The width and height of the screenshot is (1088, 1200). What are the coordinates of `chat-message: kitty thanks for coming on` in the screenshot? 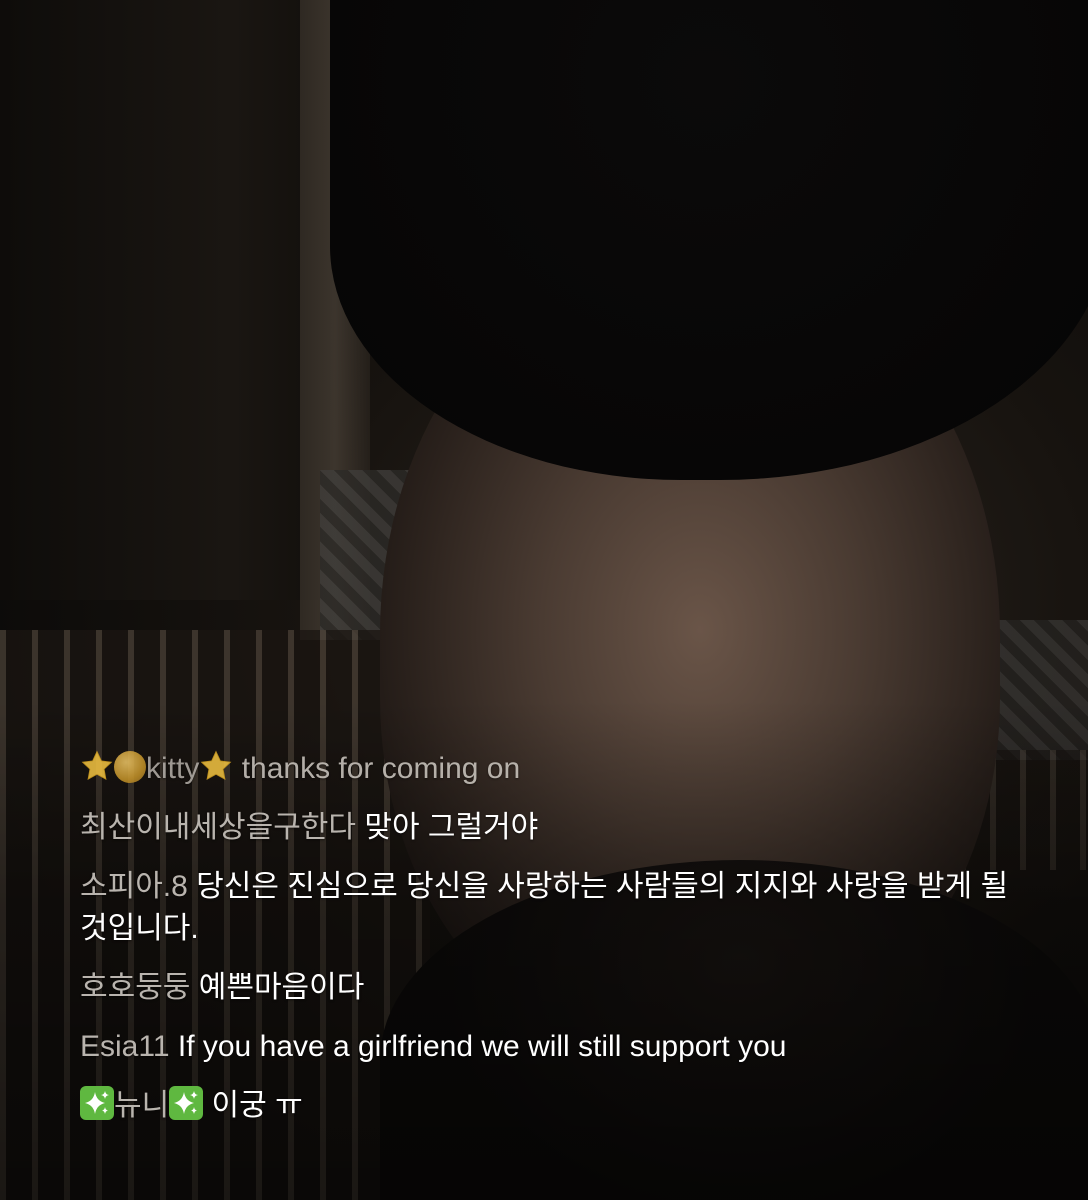 It's located at (560, 769).